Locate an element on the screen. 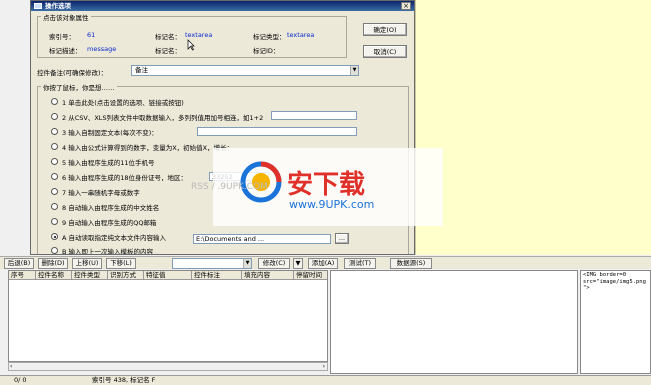 The image size is (651, 385). tag-value: textarea is located at coordinates (199, 35).